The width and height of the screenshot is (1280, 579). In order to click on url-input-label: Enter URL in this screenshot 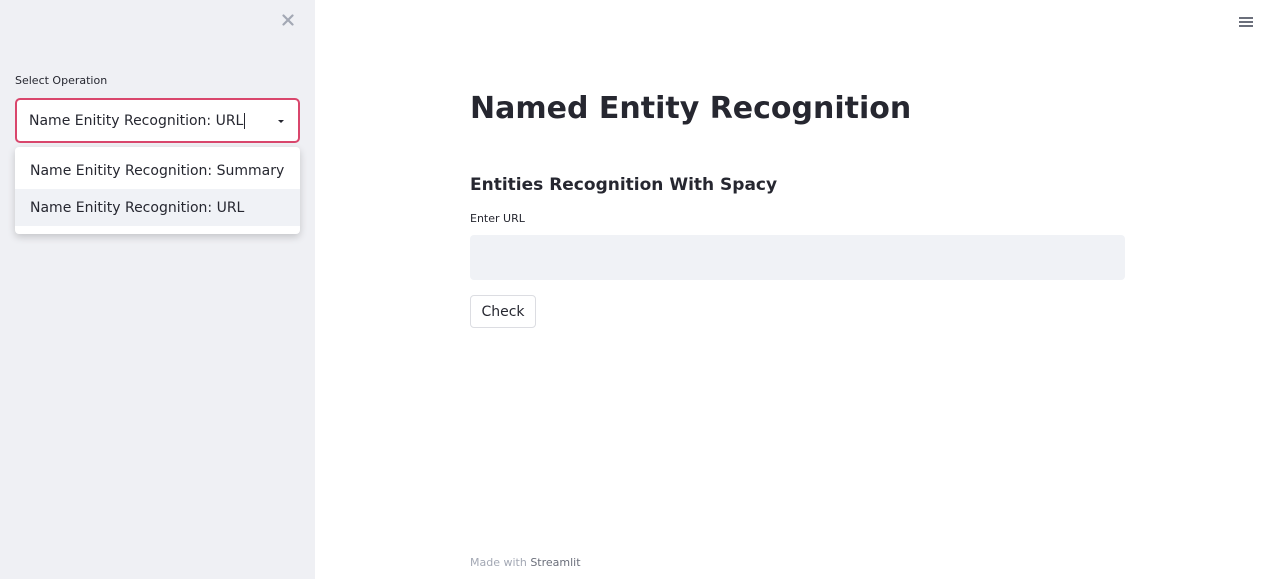, I will do `click(497, 218)`.